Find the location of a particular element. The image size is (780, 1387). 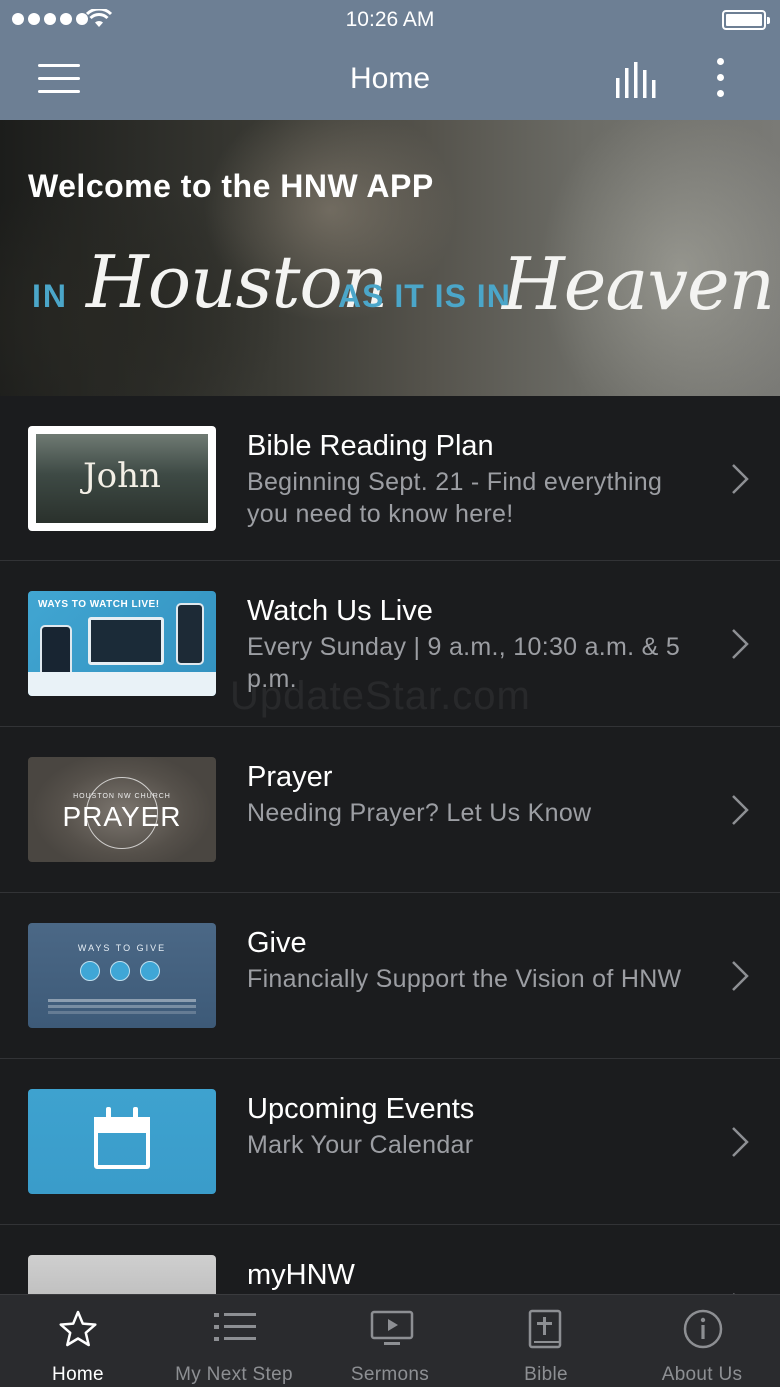

tab-home: Home is located at coordinates (78, 1341).